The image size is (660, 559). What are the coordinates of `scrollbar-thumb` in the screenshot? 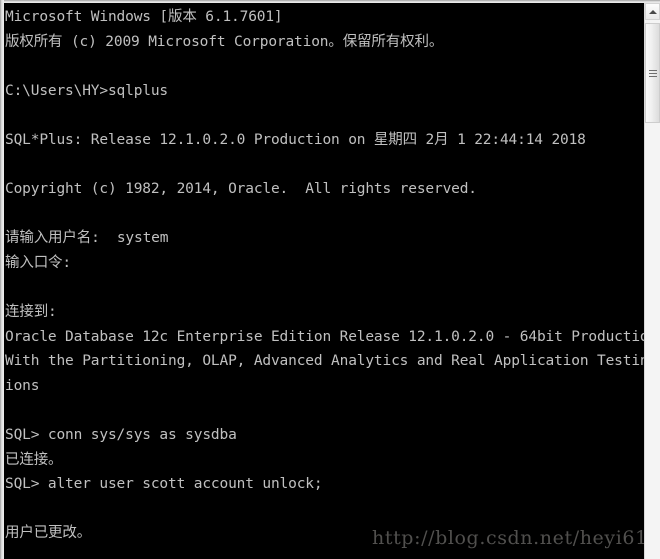 It's located at (652, 73).